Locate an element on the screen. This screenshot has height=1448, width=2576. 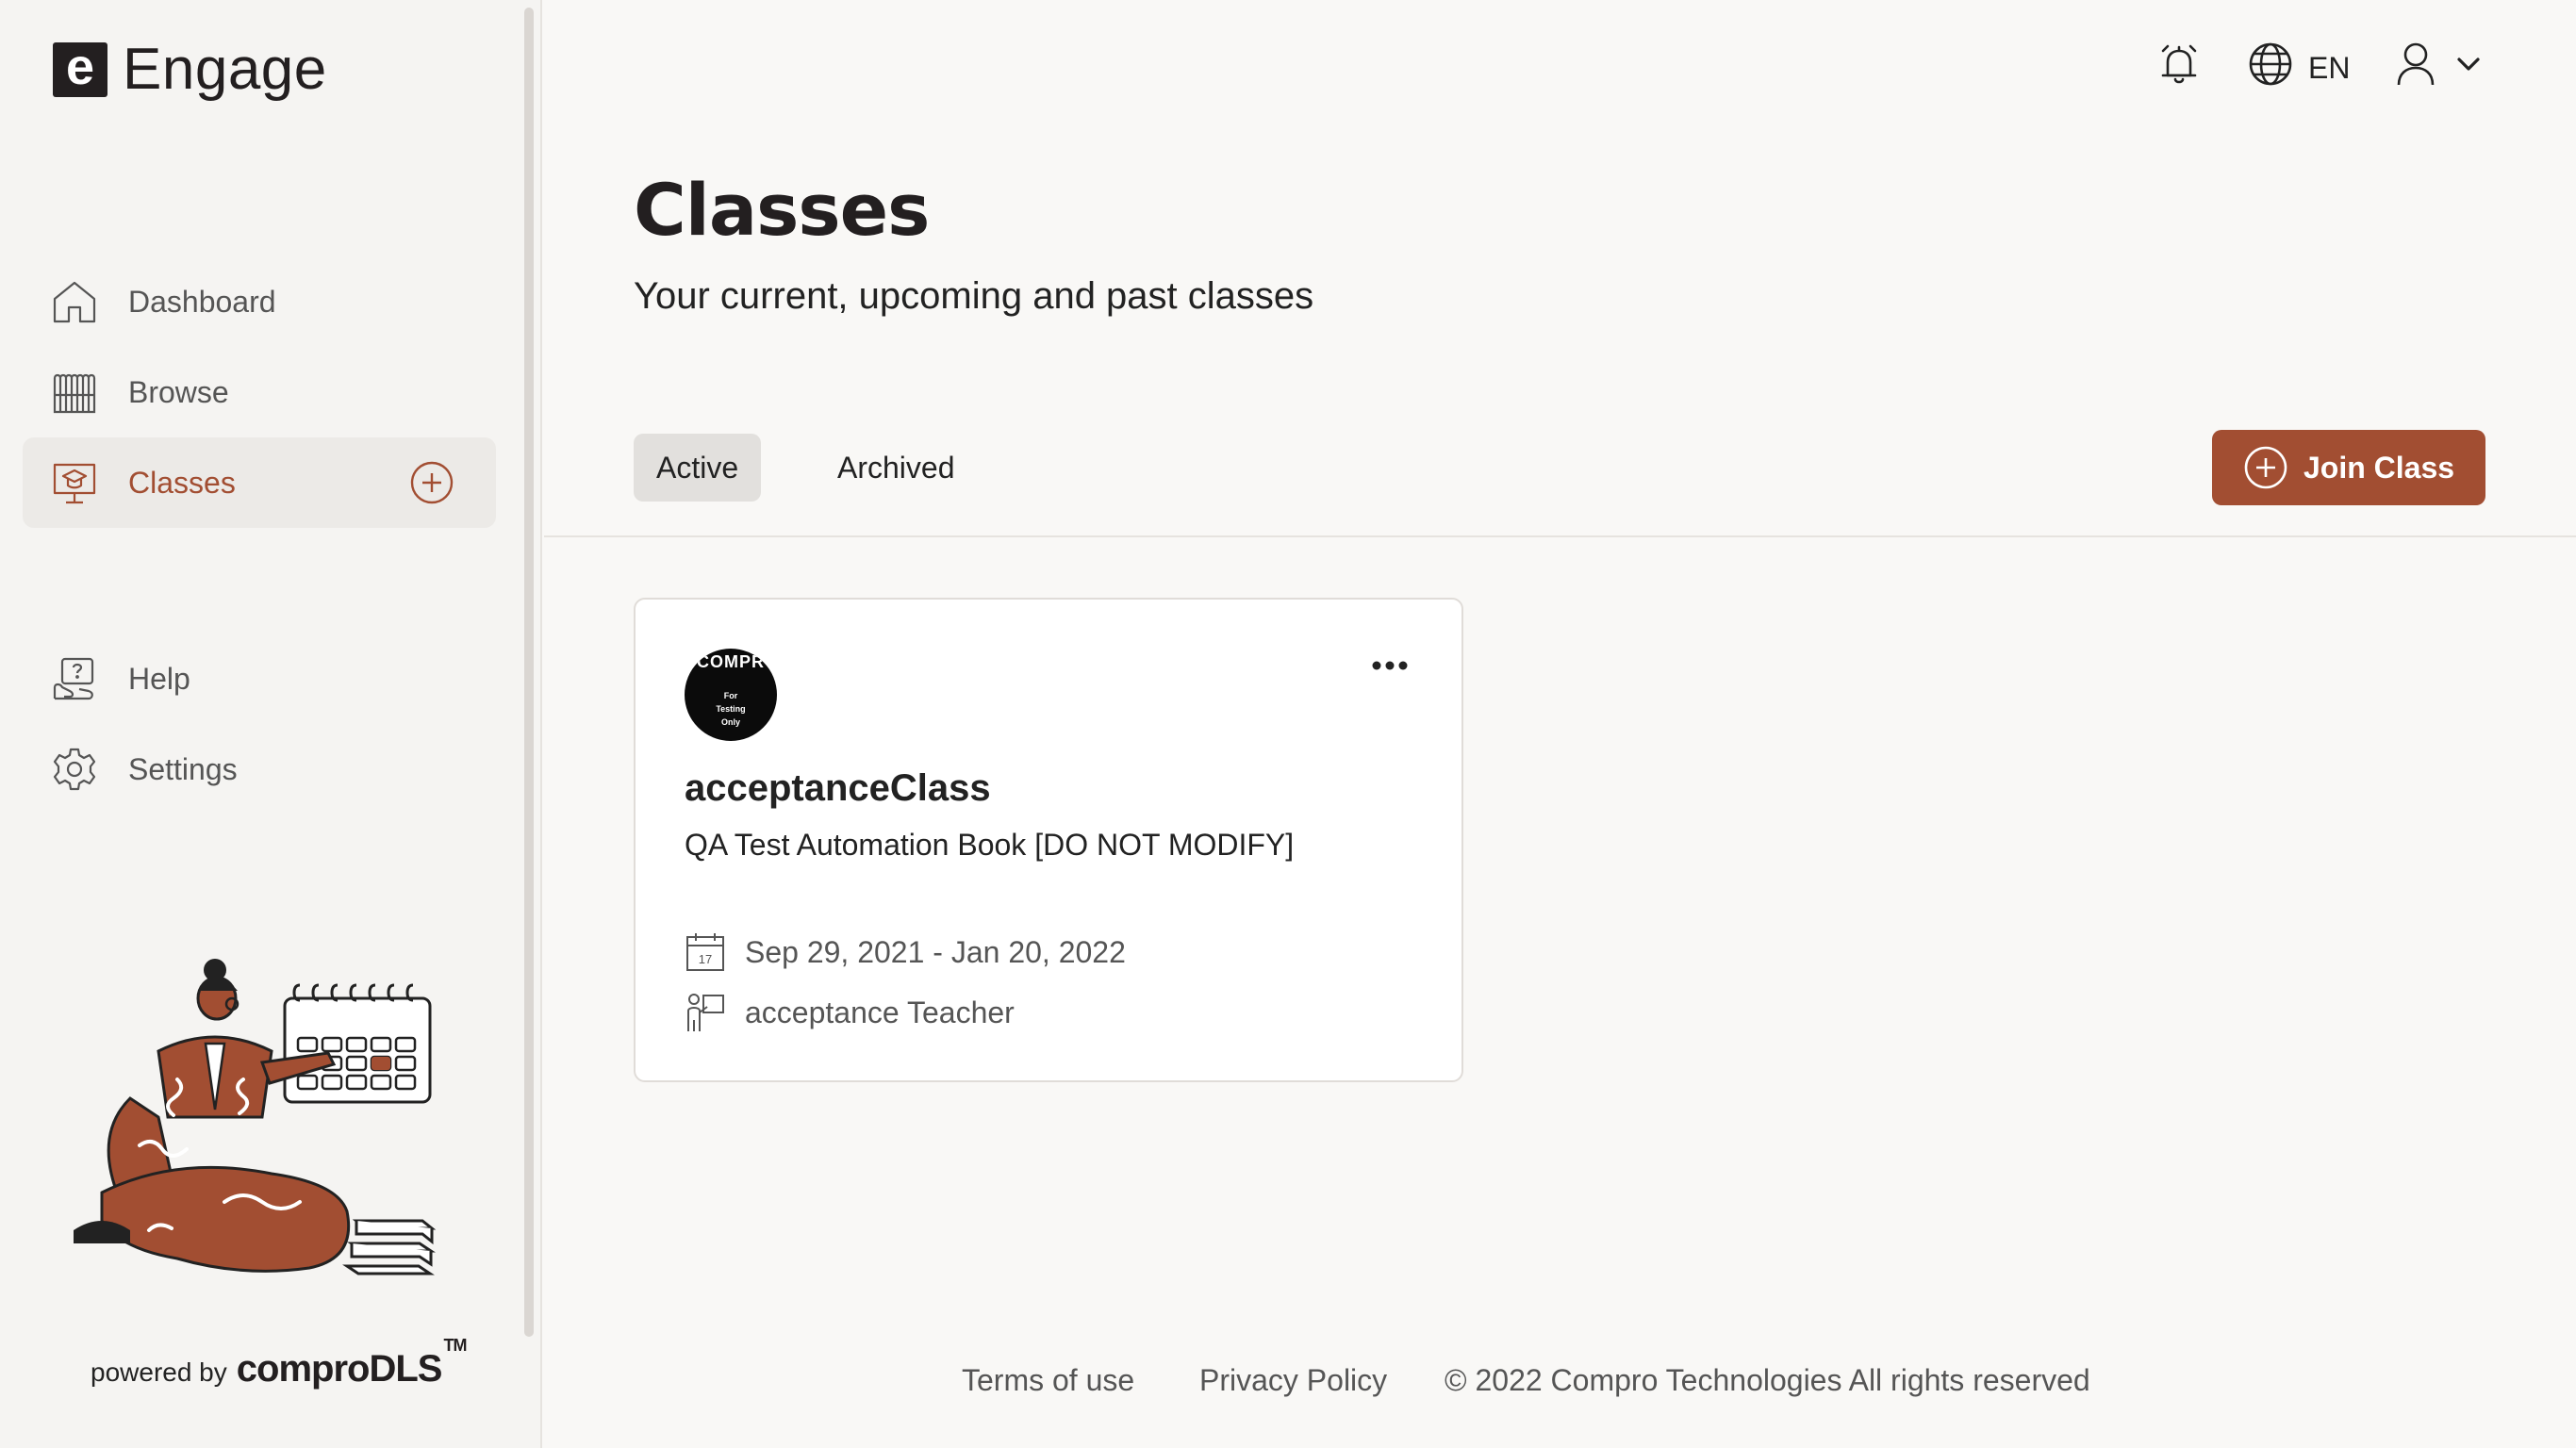
avatar-caption-line: For is located at coordinates (730, 695).